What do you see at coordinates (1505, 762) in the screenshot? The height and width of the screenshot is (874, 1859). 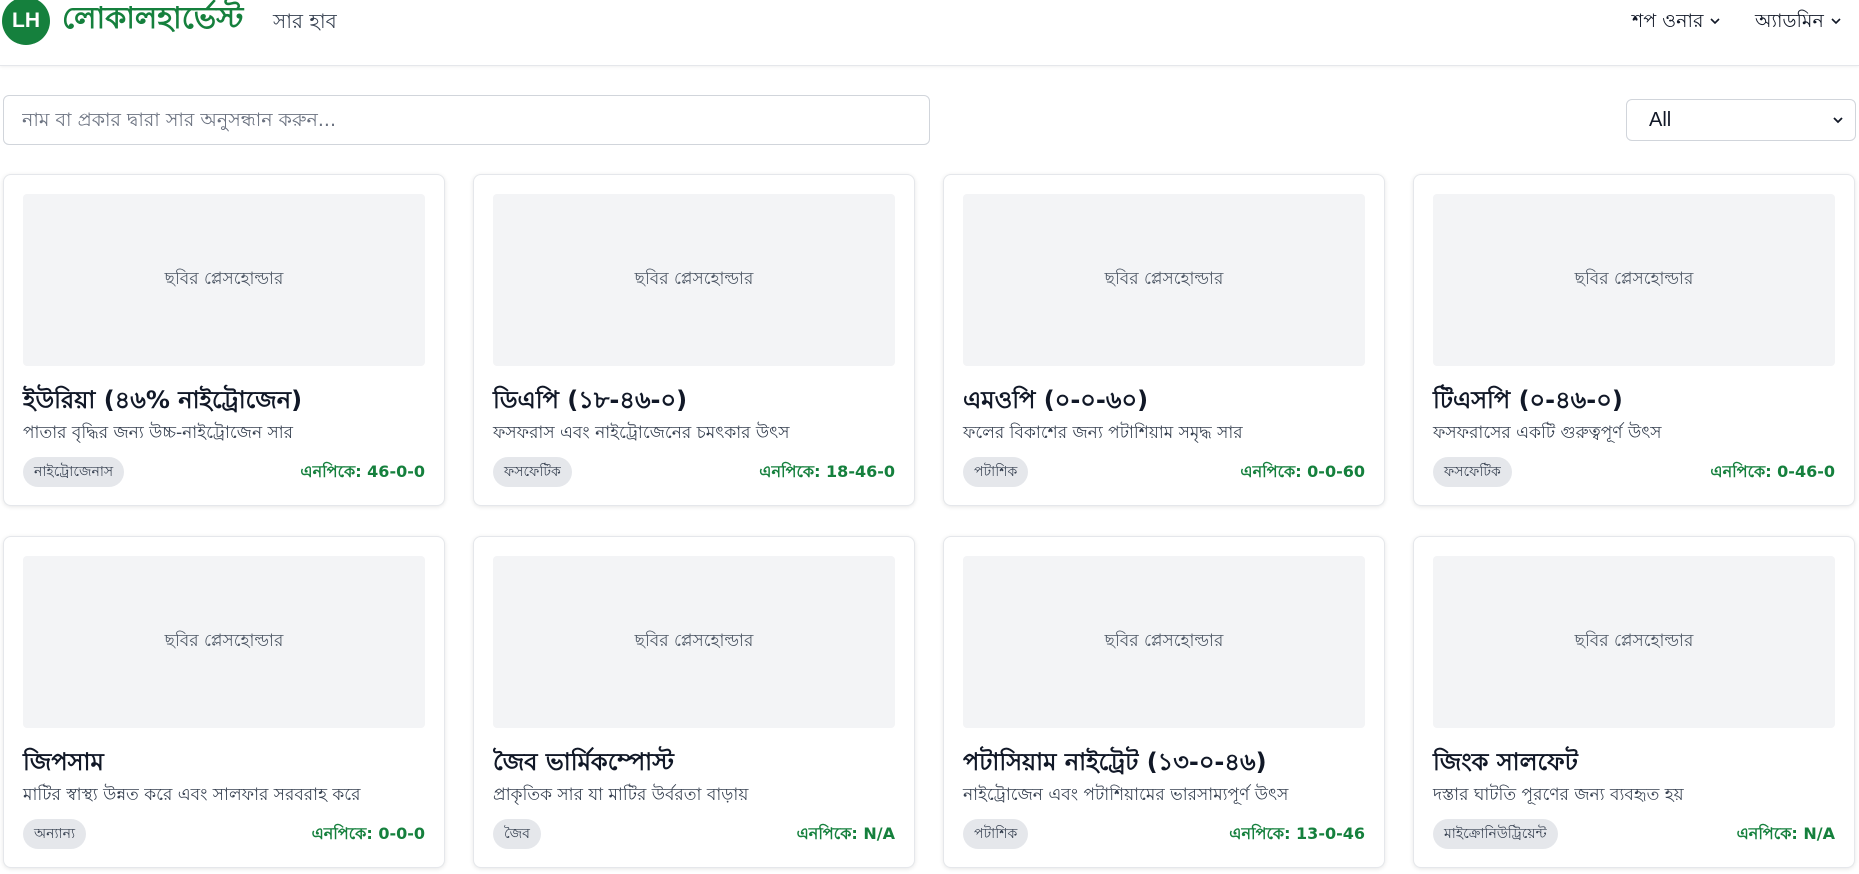 I see `product-title: জিংক সালফেট` at bounding box center [1505, 762].